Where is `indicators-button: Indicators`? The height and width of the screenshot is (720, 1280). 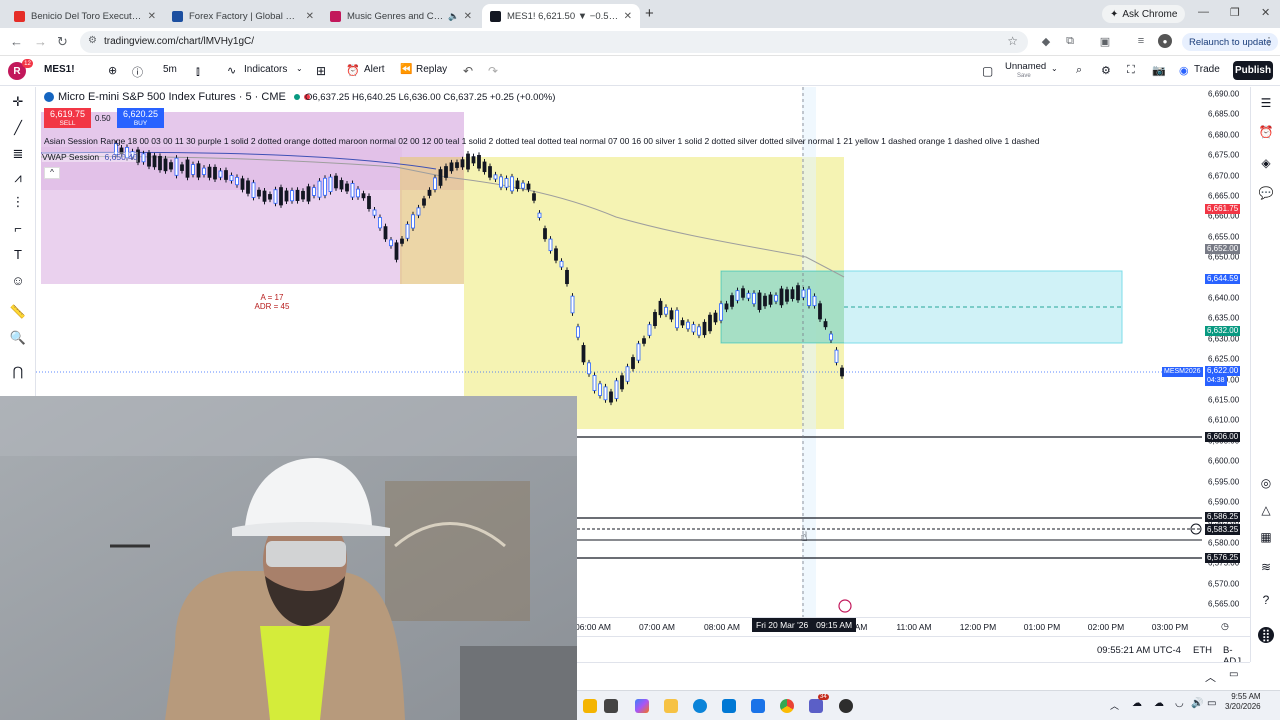 indicators-button: Indicators is located at coordinates (265, 69).